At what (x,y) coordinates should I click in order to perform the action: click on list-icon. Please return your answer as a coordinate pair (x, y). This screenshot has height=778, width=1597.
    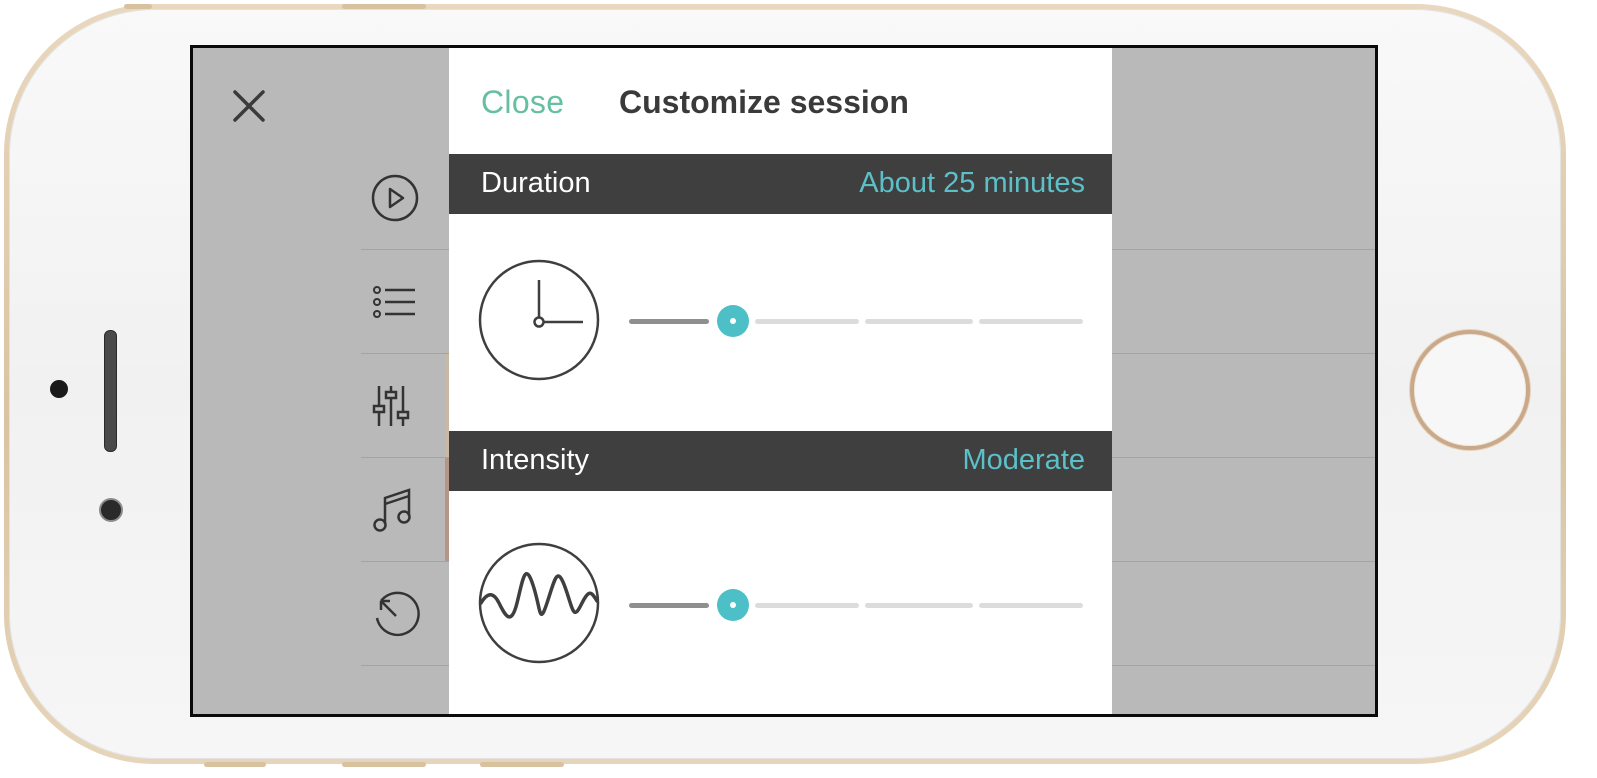
    Looking at the image, I should click on (394, 302).